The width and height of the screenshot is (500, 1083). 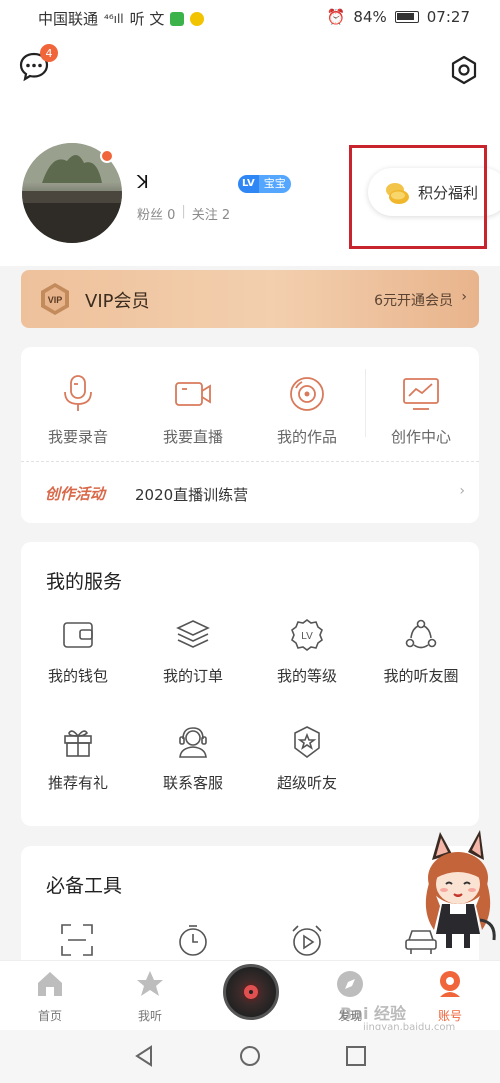 I want to click on vip-cta-text: 6元开通会员, so click(x=413, y=301).